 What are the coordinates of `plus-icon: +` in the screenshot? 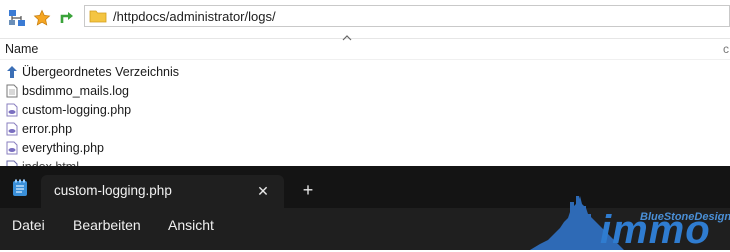 It's located at (308, 190).